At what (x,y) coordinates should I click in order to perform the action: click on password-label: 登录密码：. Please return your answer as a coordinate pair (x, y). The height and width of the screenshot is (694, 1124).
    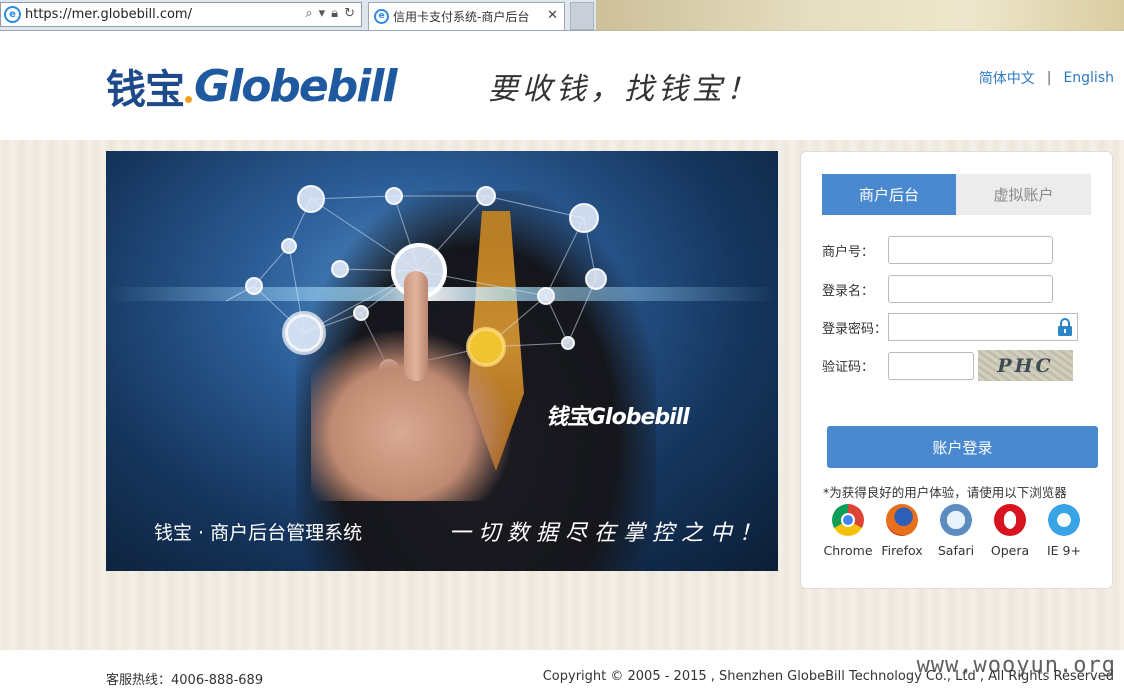
    Looking at the image, I should click on (855, 329).